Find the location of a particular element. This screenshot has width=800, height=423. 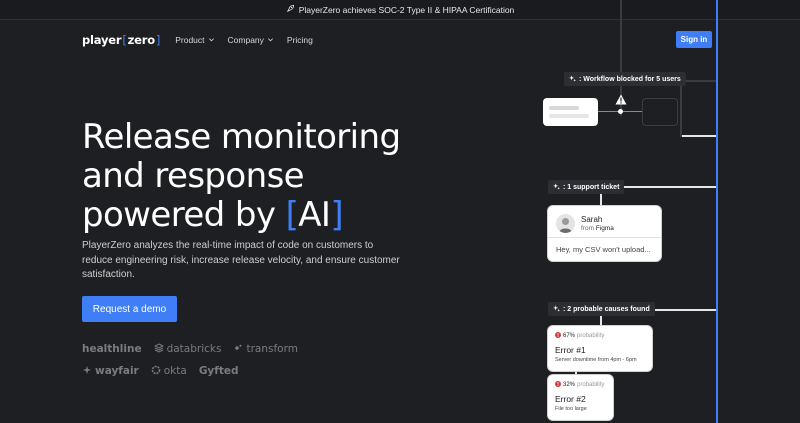

nav-item-pricing: Pricing is located at coordinates (300, 40).